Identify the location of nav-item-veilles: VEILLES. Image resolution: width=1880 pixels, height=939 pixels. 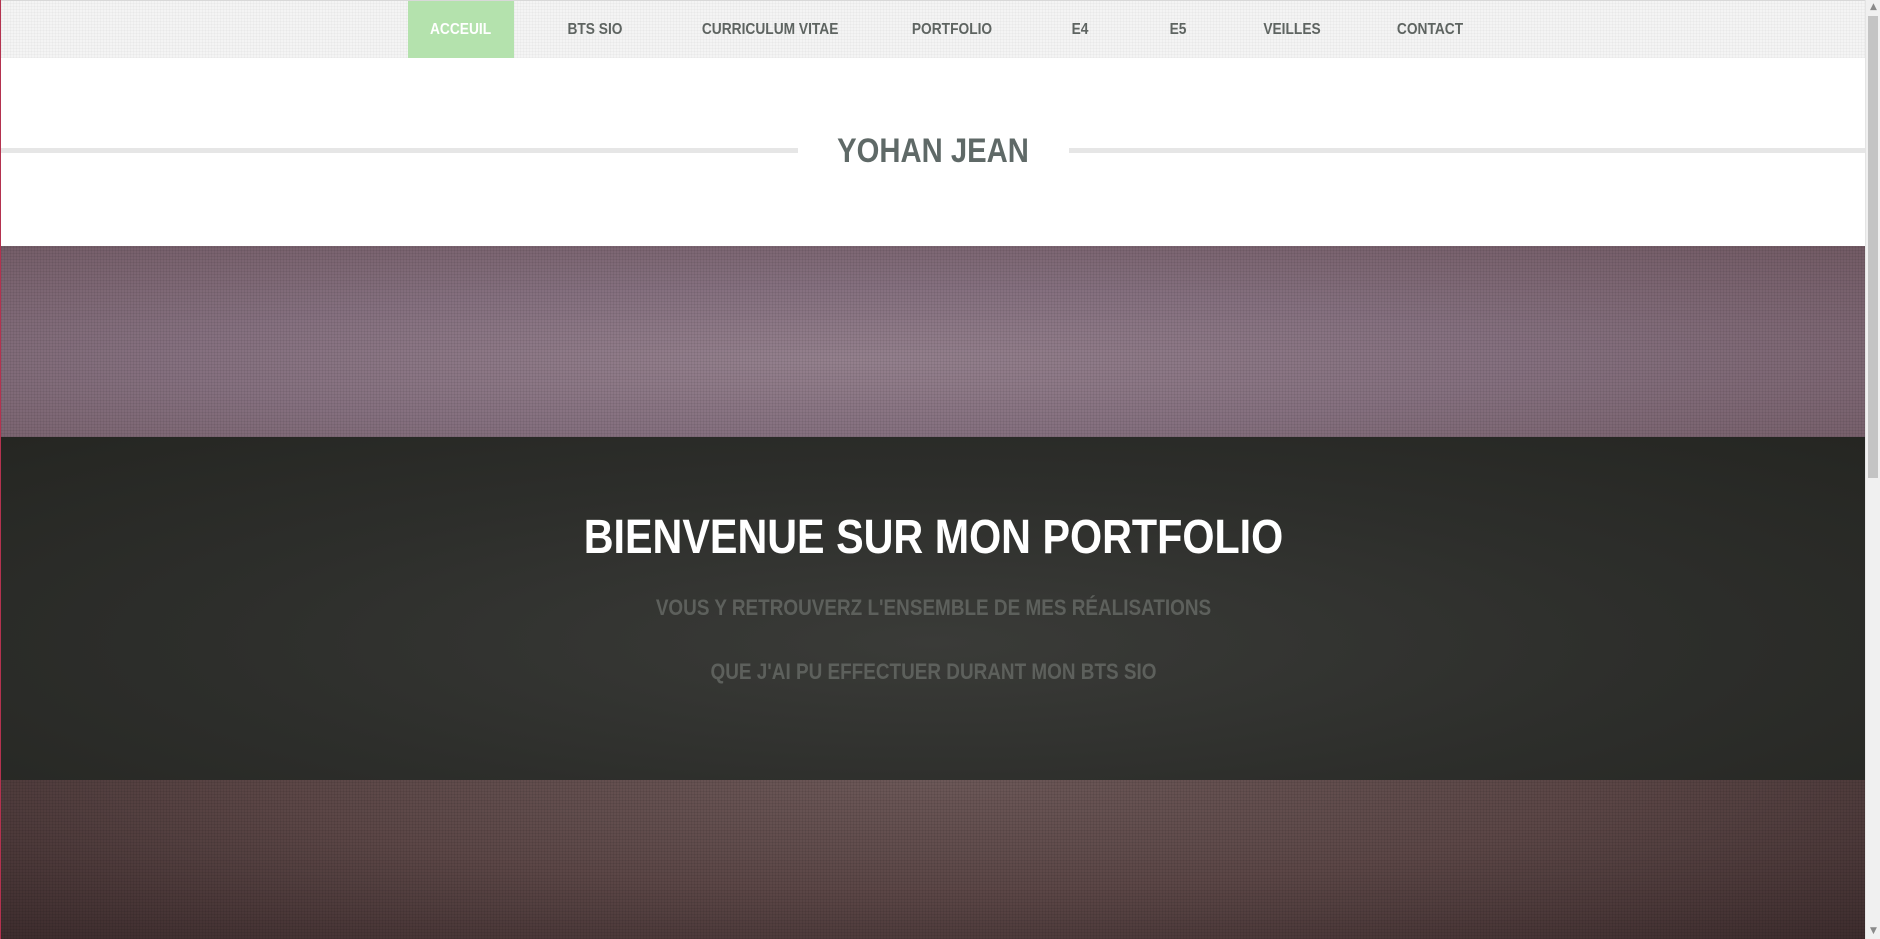
(1292, 30).